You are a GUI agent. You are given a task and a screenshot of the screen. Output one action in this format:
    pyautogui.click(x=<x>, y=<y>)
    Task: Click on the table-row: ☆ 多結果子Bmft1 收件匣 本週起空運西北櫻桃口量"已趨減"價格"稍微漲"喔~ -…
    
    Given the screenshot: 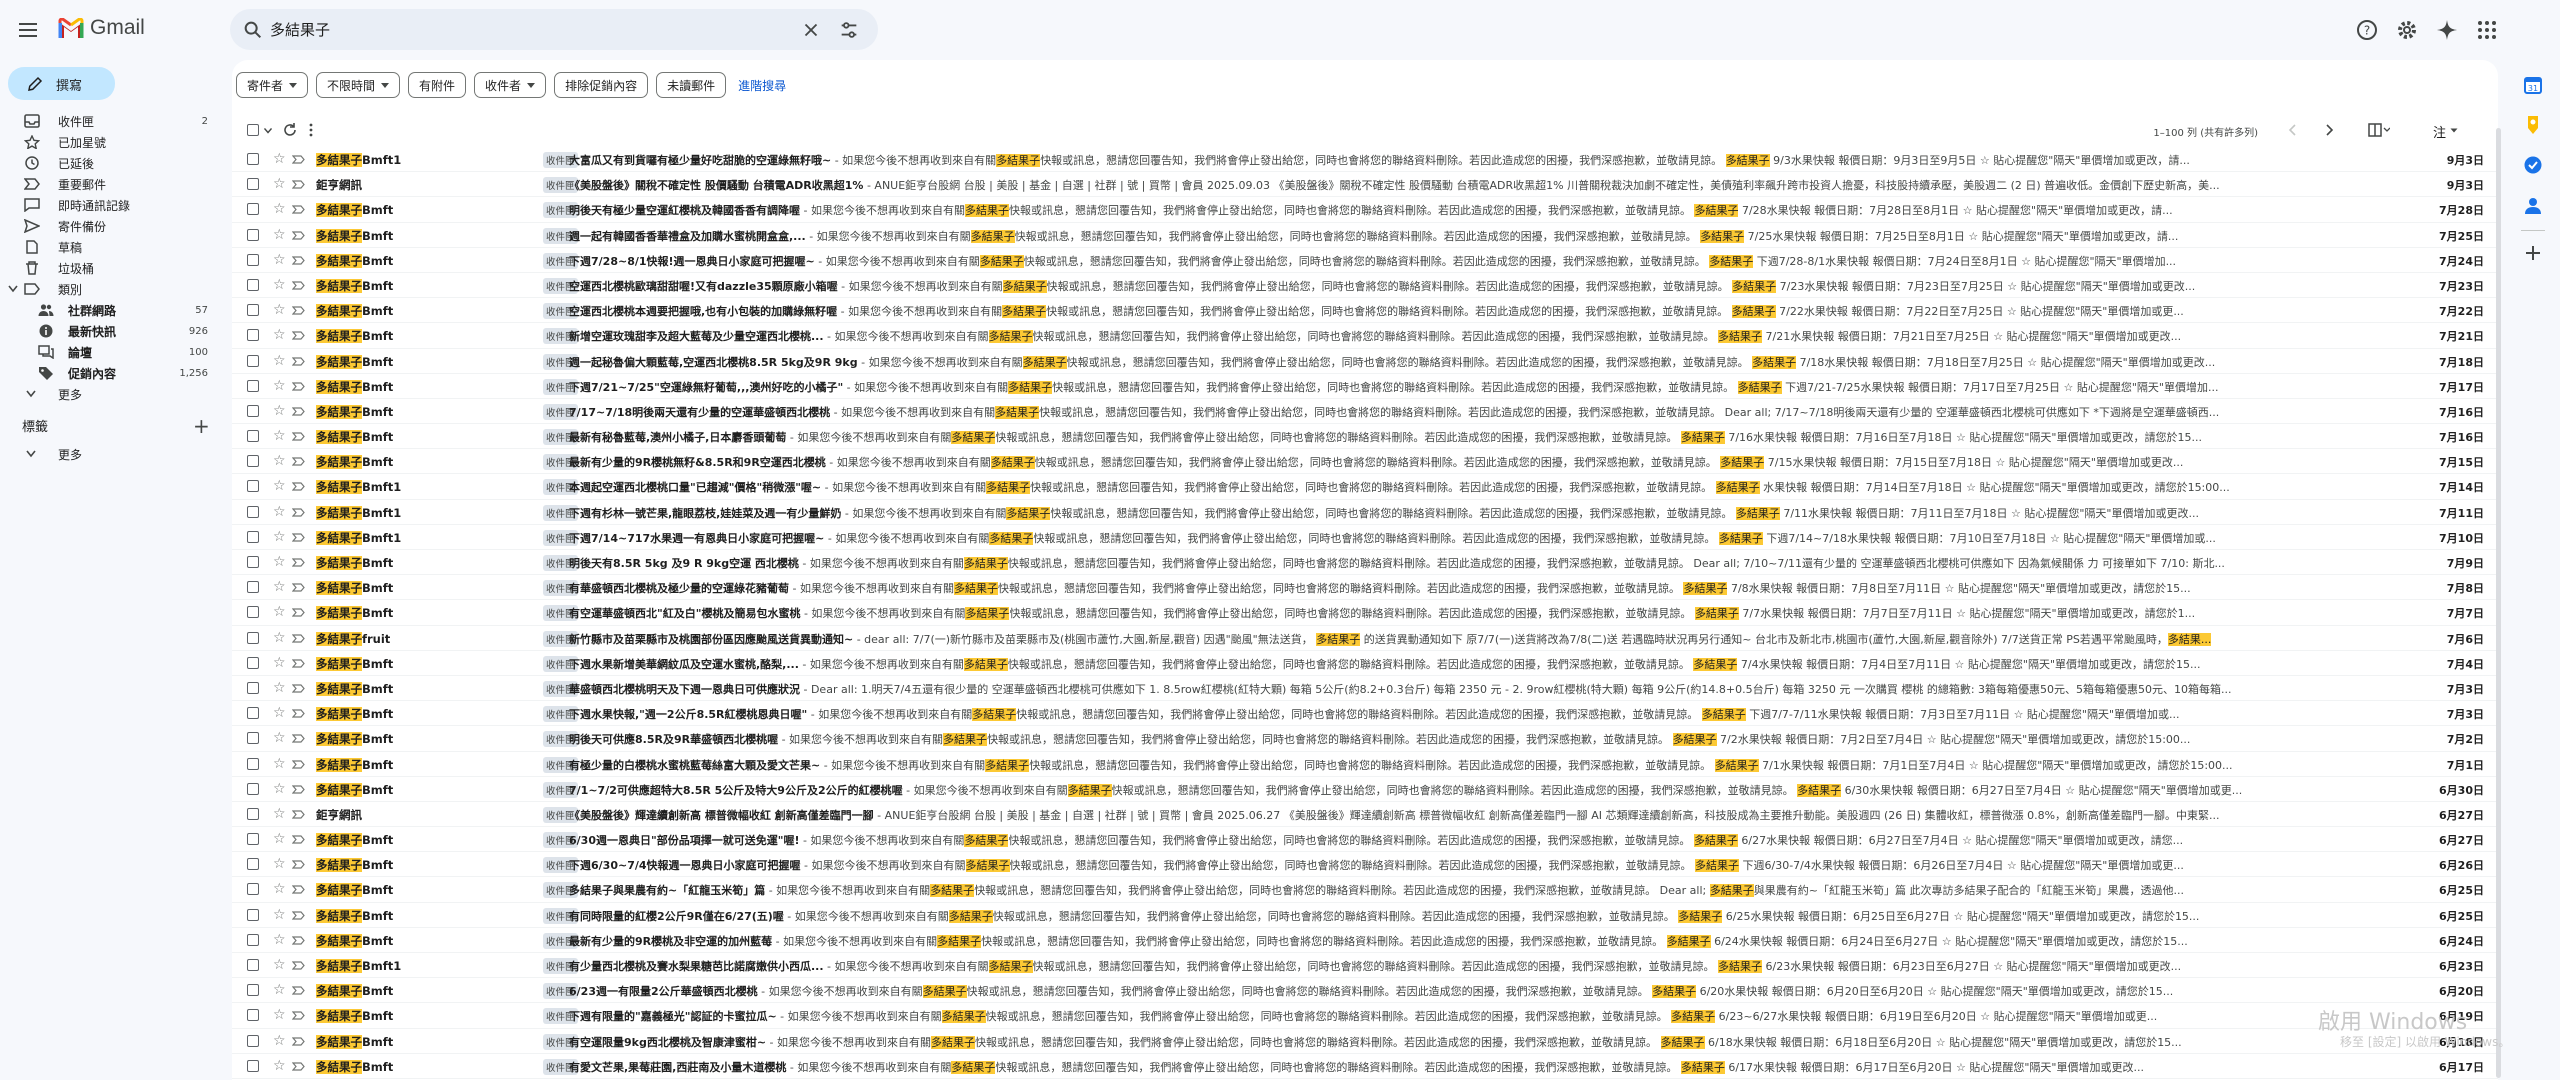 What is the action you would take?
    pyautogui.click(x=1365, y=487)
    